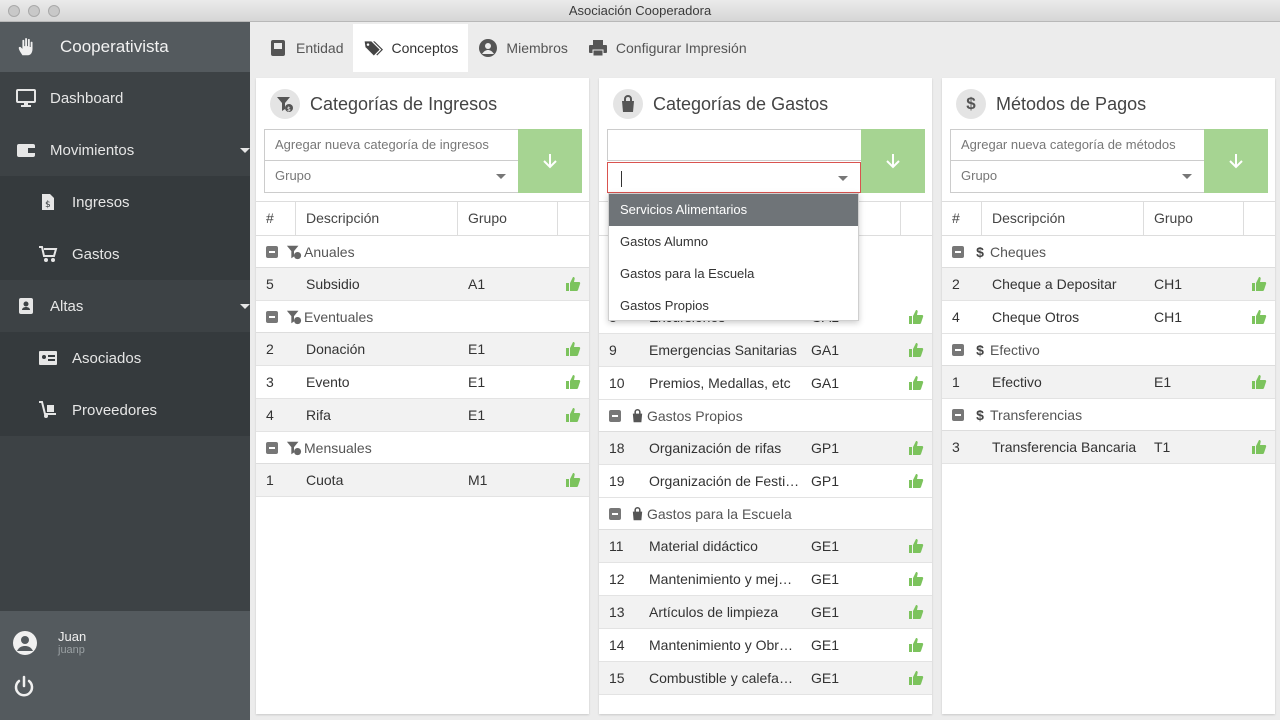 The image size is (1280, 720). I want to click on table-row: 5 Subsidio A1, so click(422, 284).